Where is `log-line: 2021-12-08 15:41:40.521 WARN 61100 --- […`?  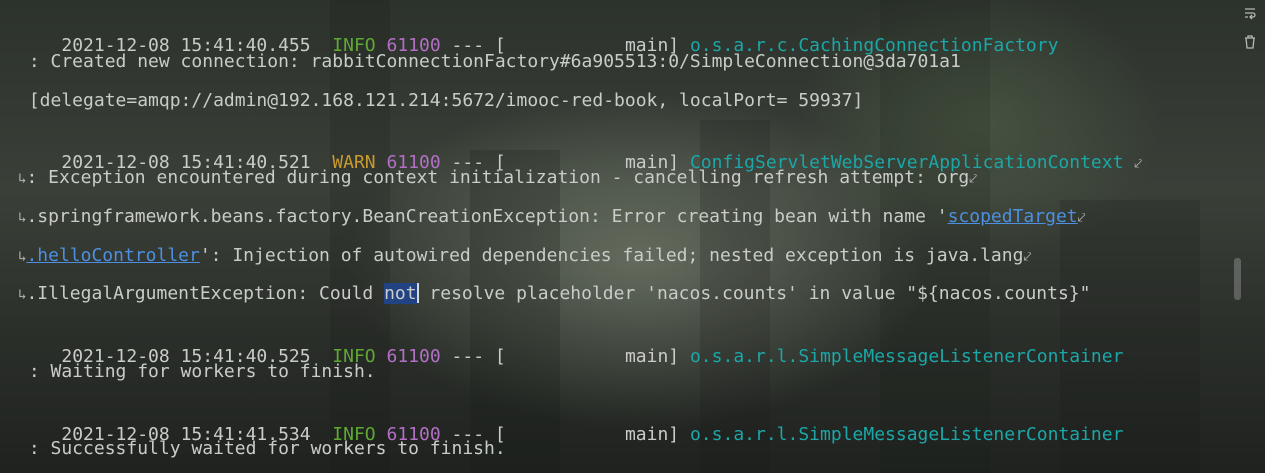
log-line: 2021-12-08 15:41:40.521 WARN 61100 --- [… is located at coordinates (580, 150).